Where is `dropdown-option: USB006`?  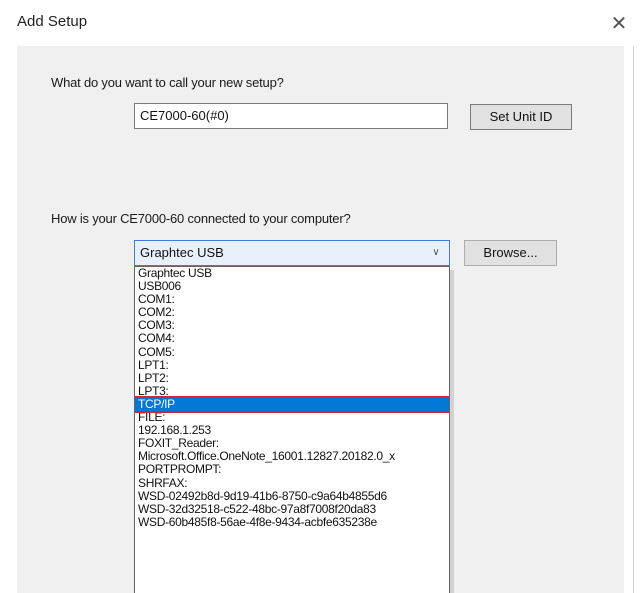
dropdown-option: USB006 is located at coordinates (292, 286).